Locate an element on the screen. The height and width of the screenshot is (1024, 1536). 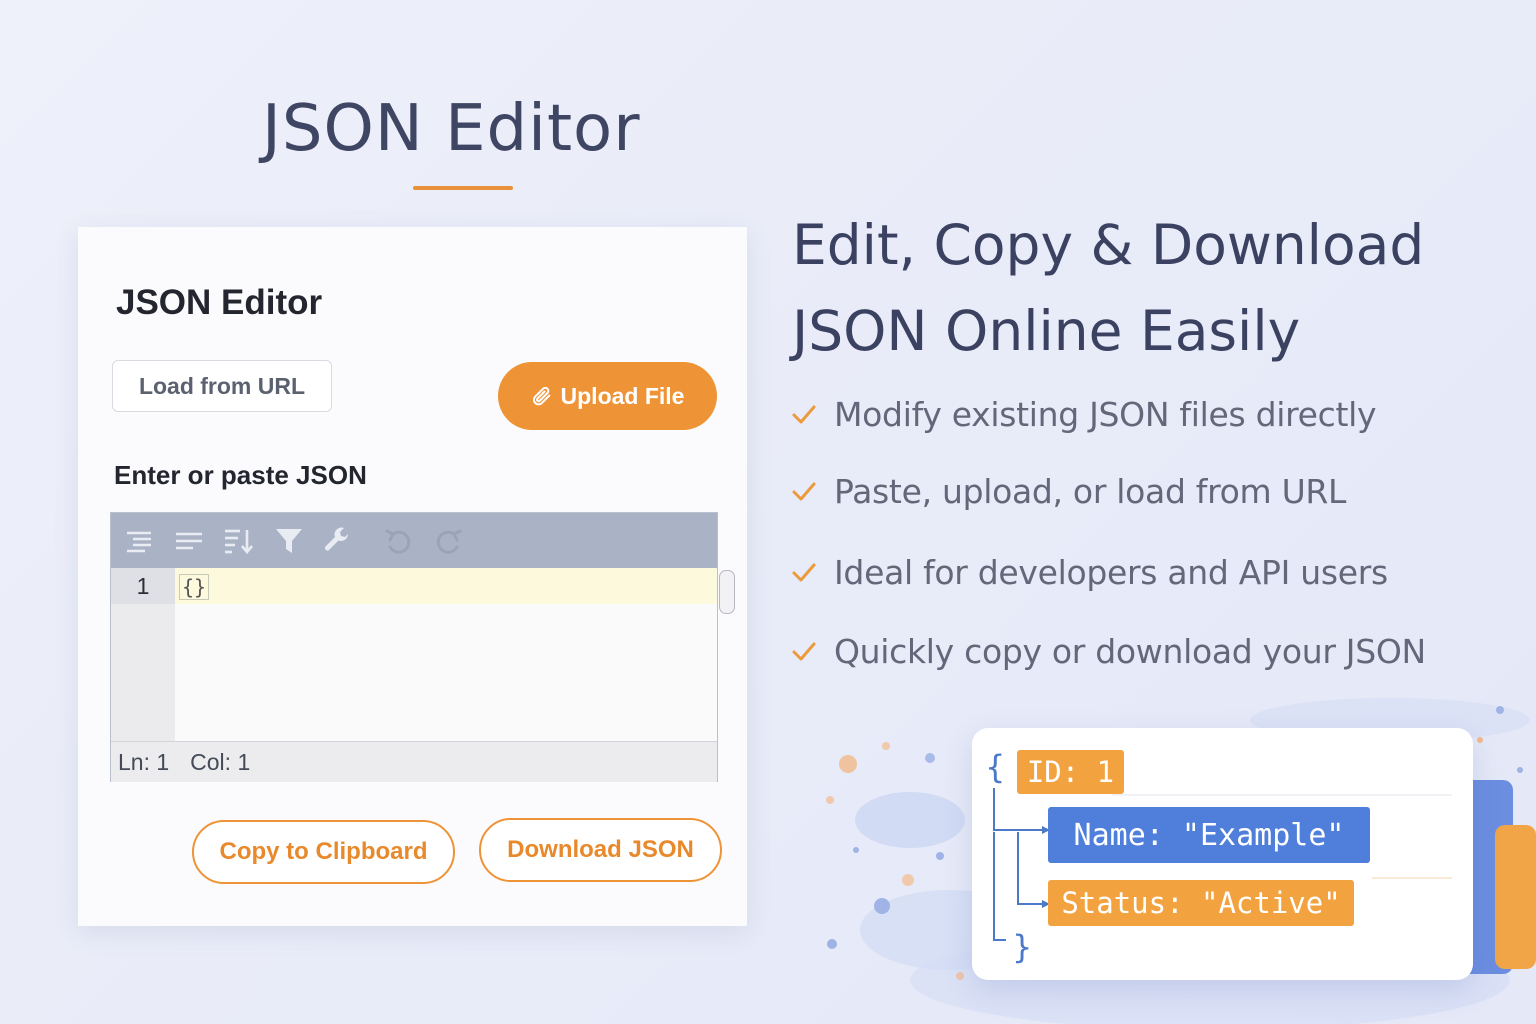
download-json-button: Download JSON is located at coordinates (600, 850).